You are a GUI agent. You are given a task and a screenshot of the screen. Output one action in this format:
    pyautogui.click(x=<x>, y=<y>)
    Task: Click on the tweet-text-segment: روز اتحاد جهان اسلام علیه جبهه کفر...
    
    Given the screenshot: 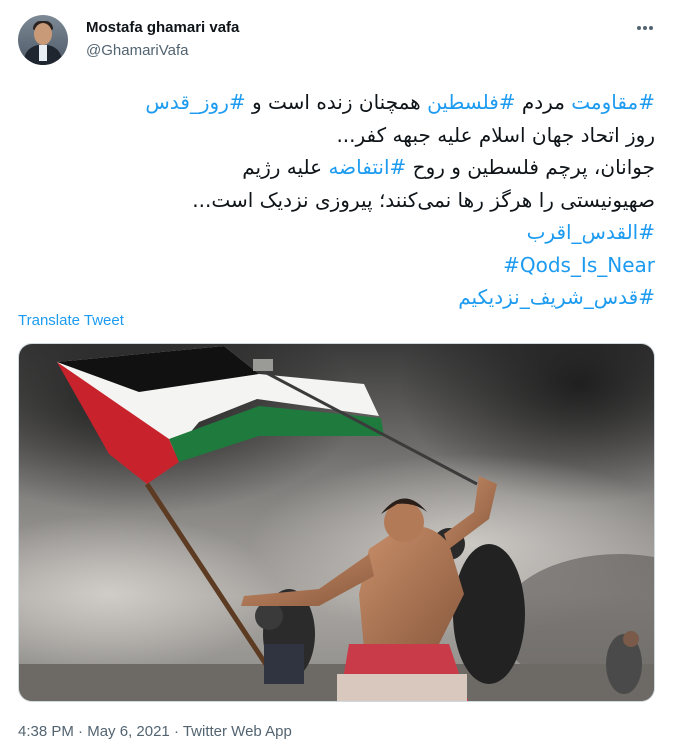 What is the action you would take?
    pyautogui.click(x=495, y=134)
    